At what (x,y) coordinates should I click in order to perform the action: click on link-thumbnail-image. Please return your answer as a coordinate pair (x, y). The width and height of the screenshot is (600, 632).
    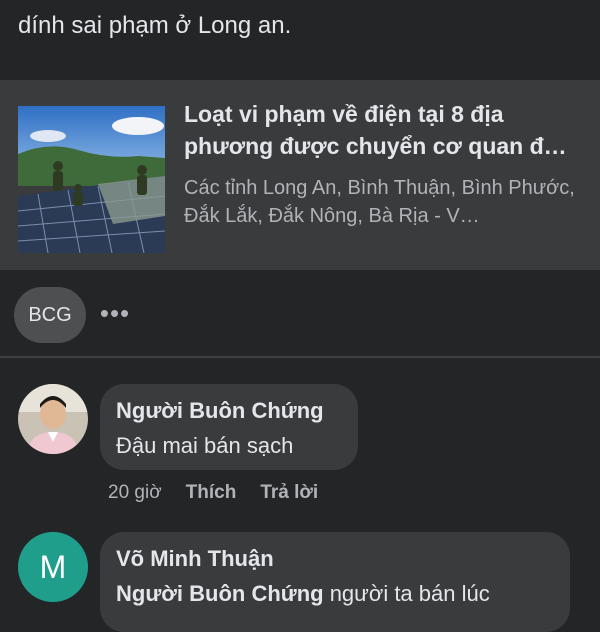
    Looking at the image, I should click on (91, 179).